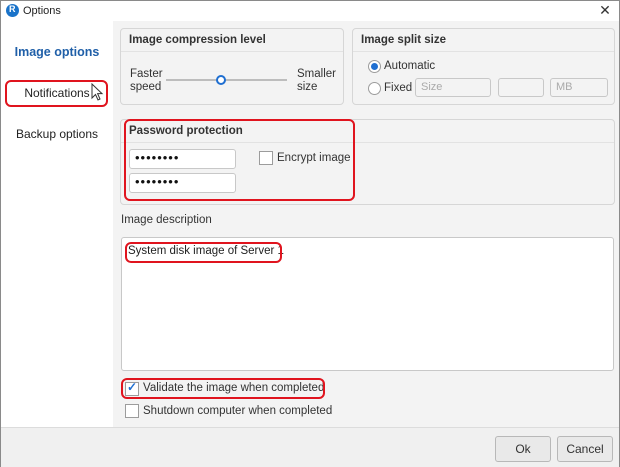  What do you see at coordinates (146, 74) in the screenshot?
I see `faster-label: Faster` at bounding box center [146, 74].